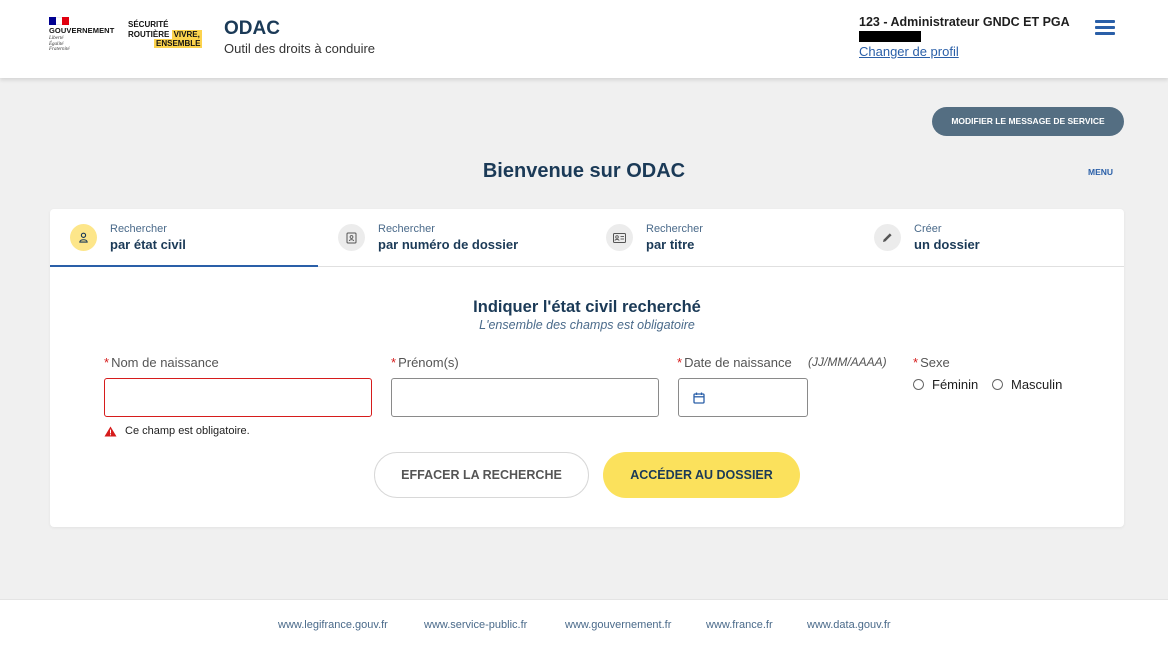 This screenshot has width=1168, height=648. Describe the element at coordinates (59, 44) in the screenshot. I see `gouvernement-motto: Liberté Égalité Fraternité` at that location.